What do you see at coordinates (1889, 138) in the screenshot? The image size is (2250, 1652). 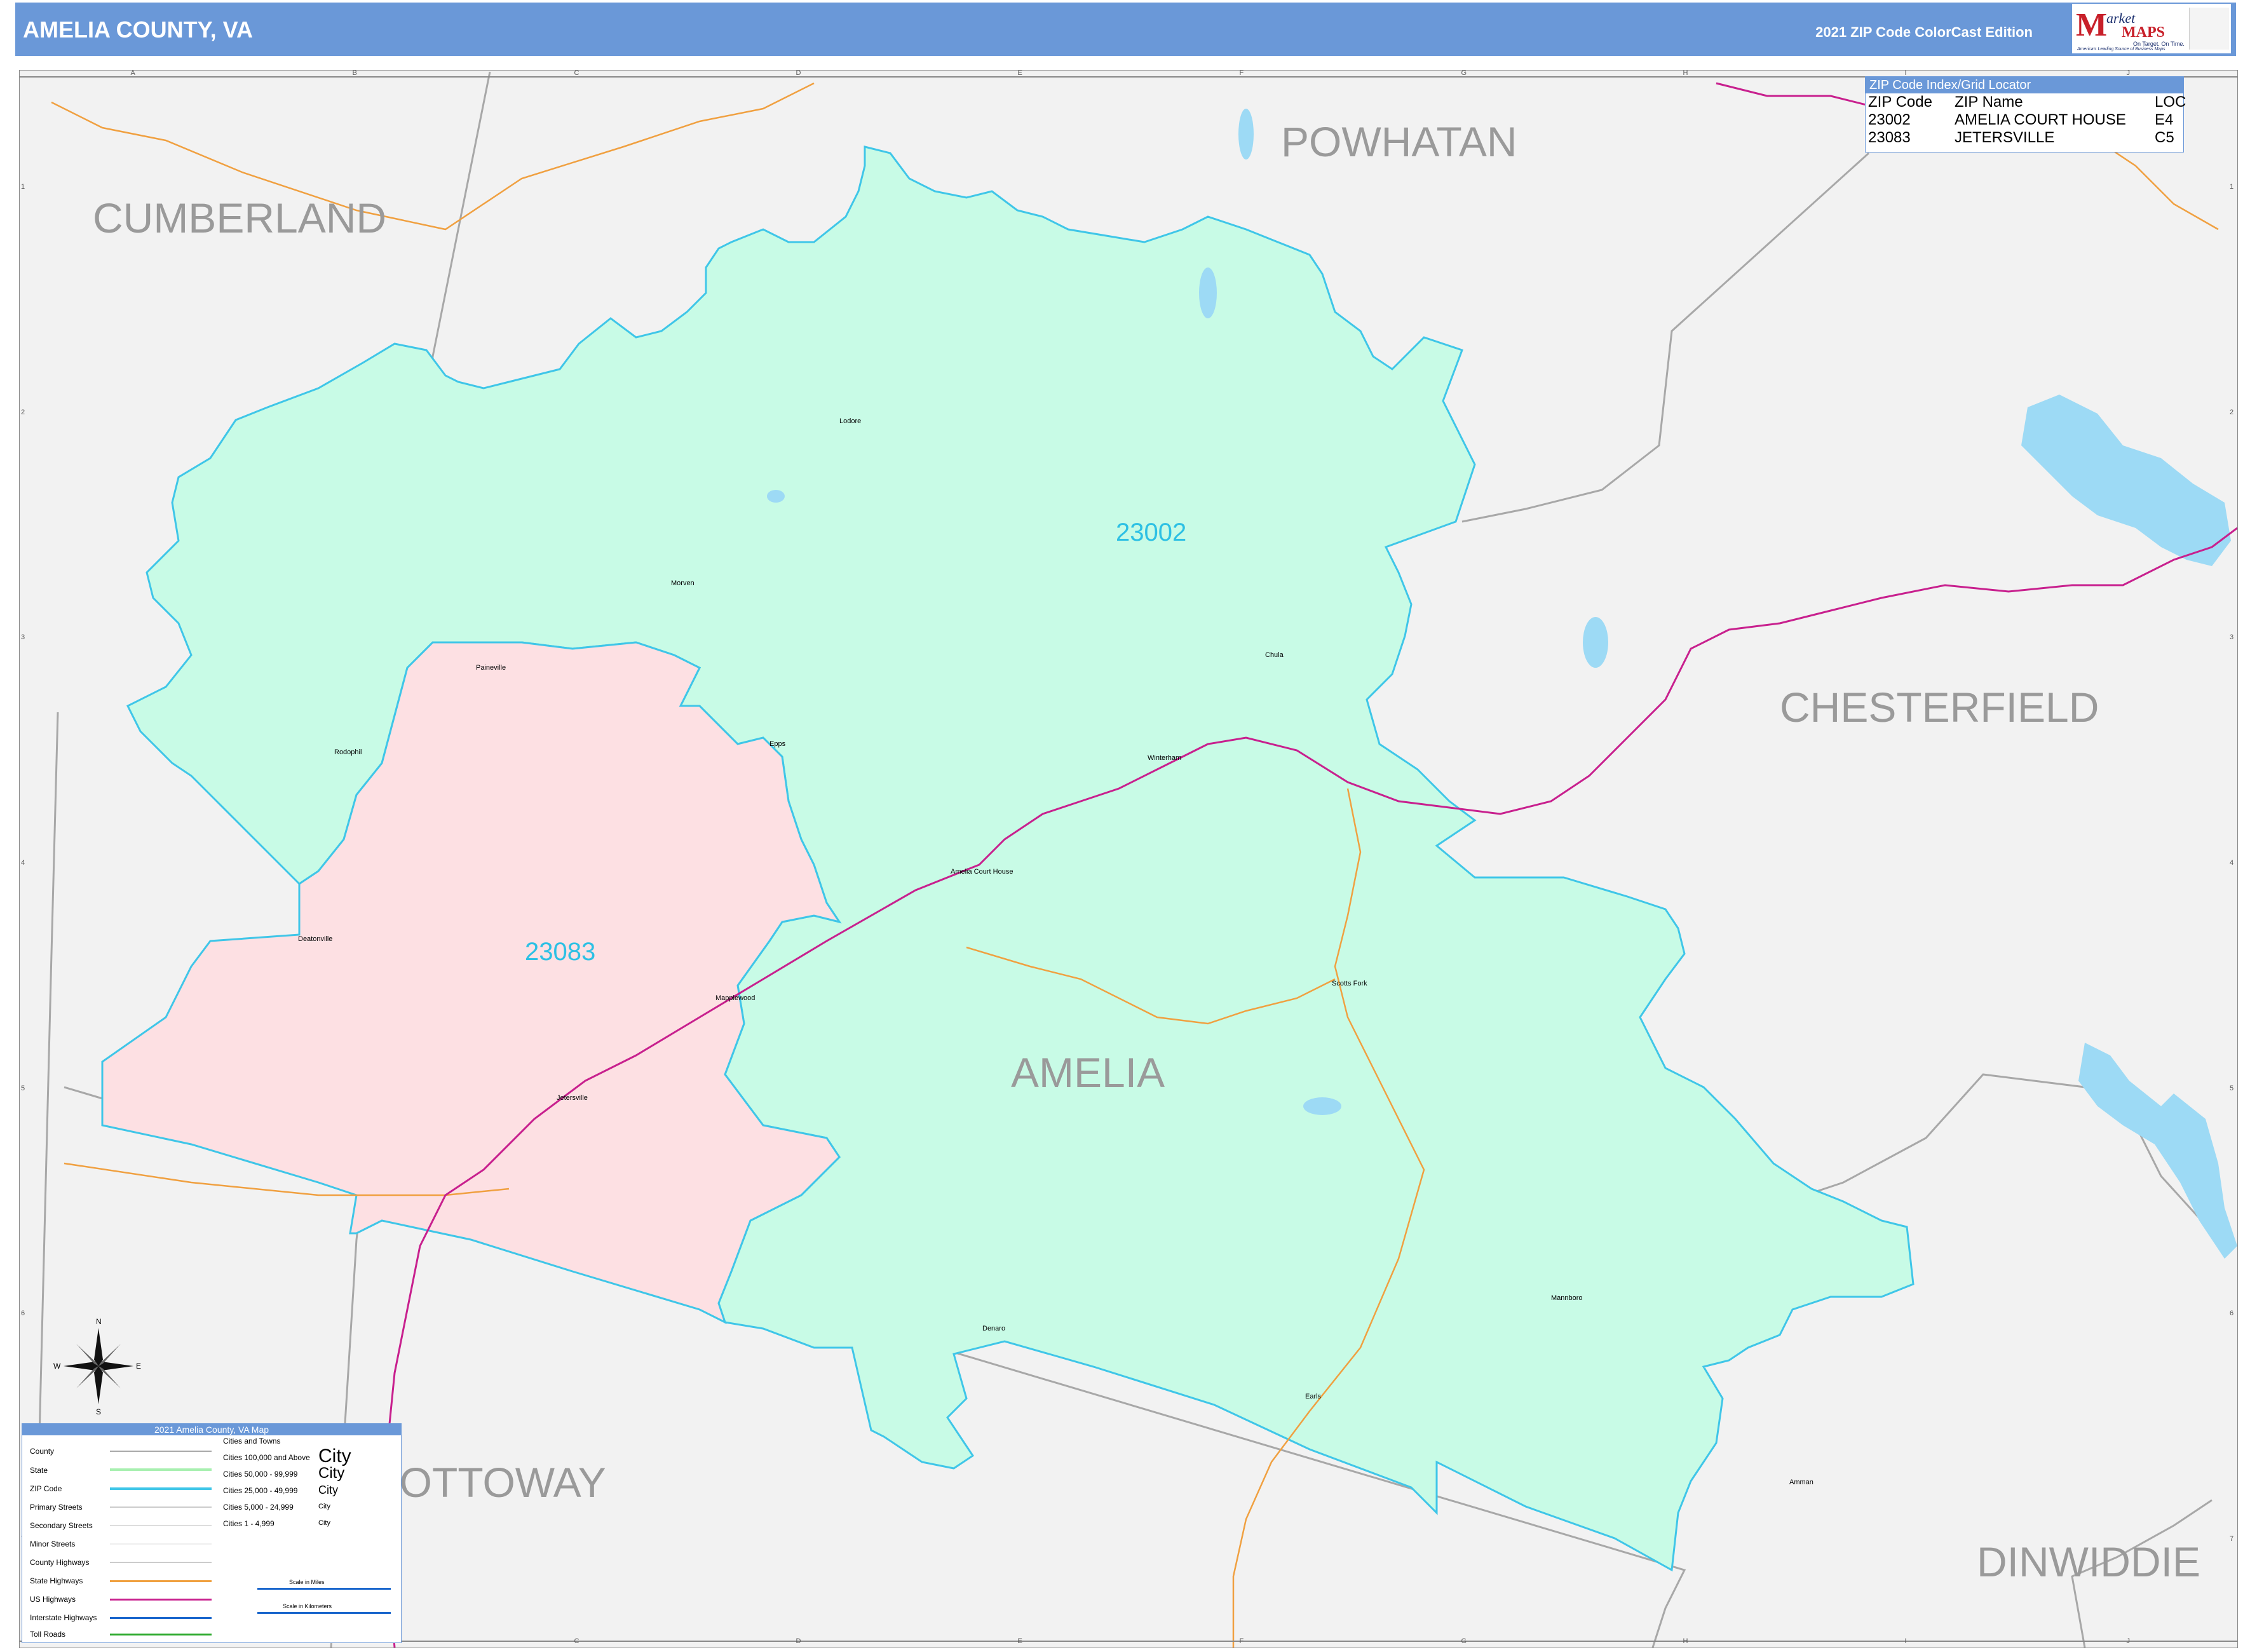 I see `zip-index-cell-zip: 23083` at bounding box center [1889, 138].